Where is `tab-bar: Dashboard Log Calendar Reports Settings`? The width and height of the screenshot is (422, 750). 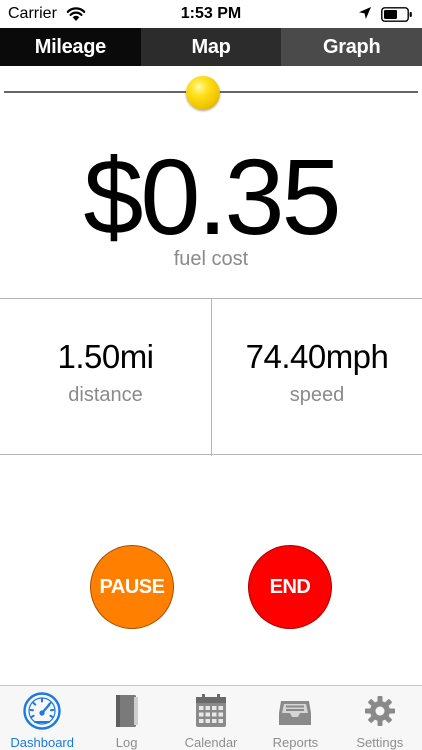 tab-bar: Dashboard Log Calendar Reports Settings is located at coordinates (211, 717).